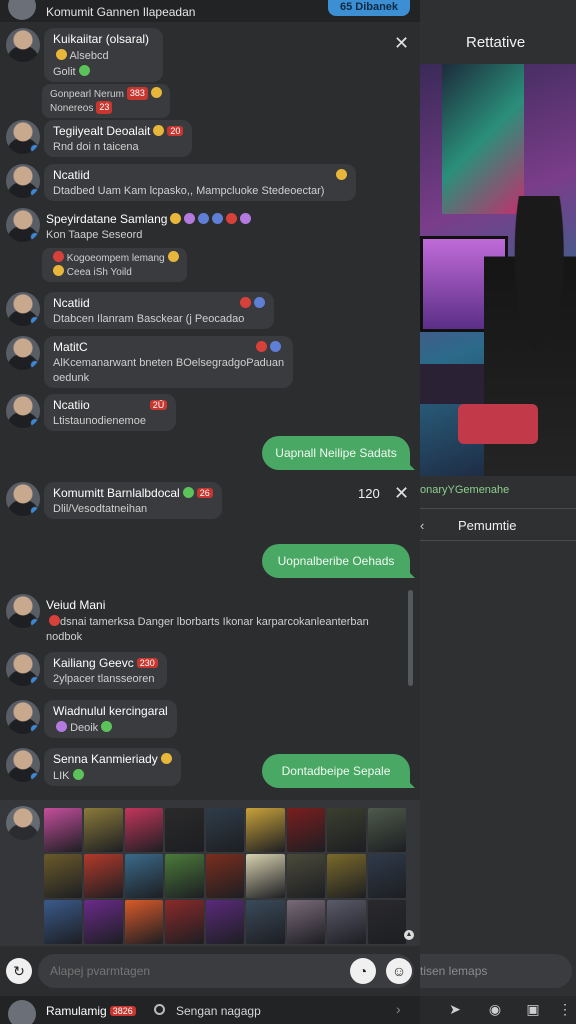  What do you see at coordinates (107, 219) in the screenshot?
I see `message-sender: Speyirdatane Samlang` at bounding box center [107, 219].